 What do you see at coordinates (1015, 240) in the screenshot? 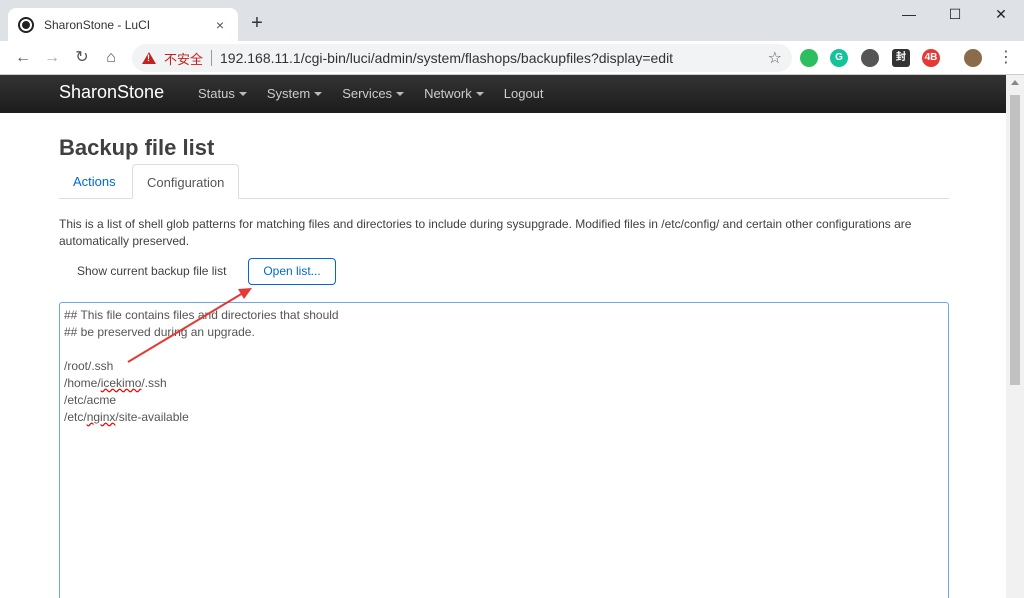
I see `scroll-thumb` at bounding box center [1015, 240].